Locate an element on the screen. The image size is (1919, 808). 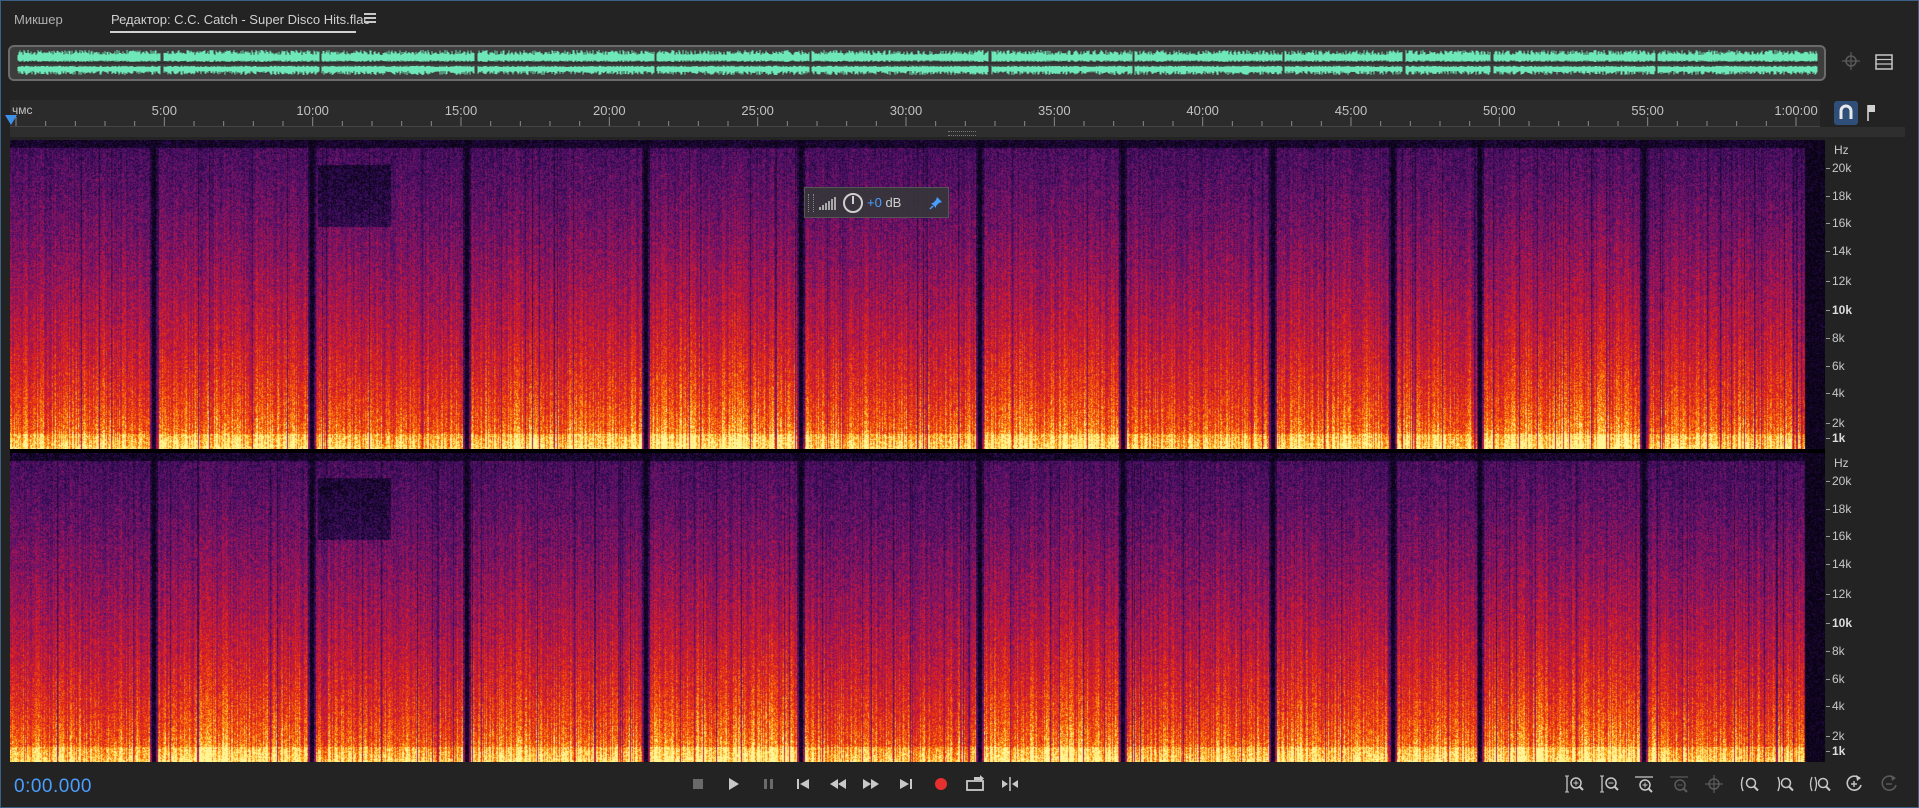
scrollbar-grip is located at coordinates (962, 133).